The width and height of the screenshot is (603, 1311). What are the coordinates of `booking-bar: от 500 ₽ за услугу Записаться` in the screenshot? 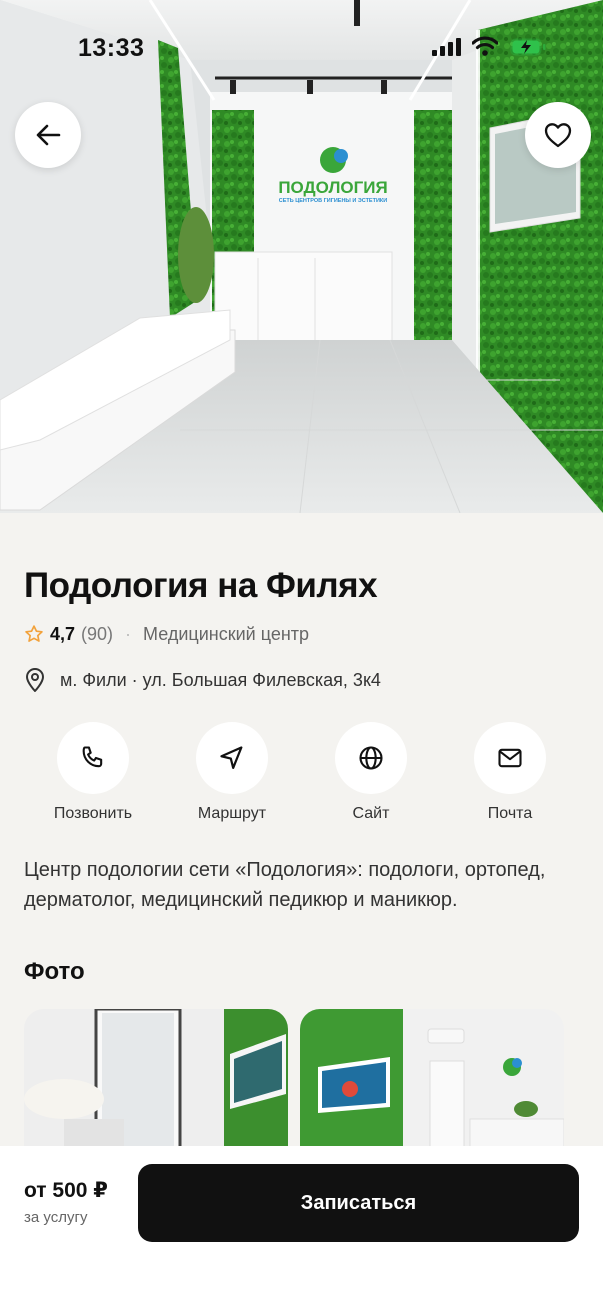 It's located at (301, 1228).